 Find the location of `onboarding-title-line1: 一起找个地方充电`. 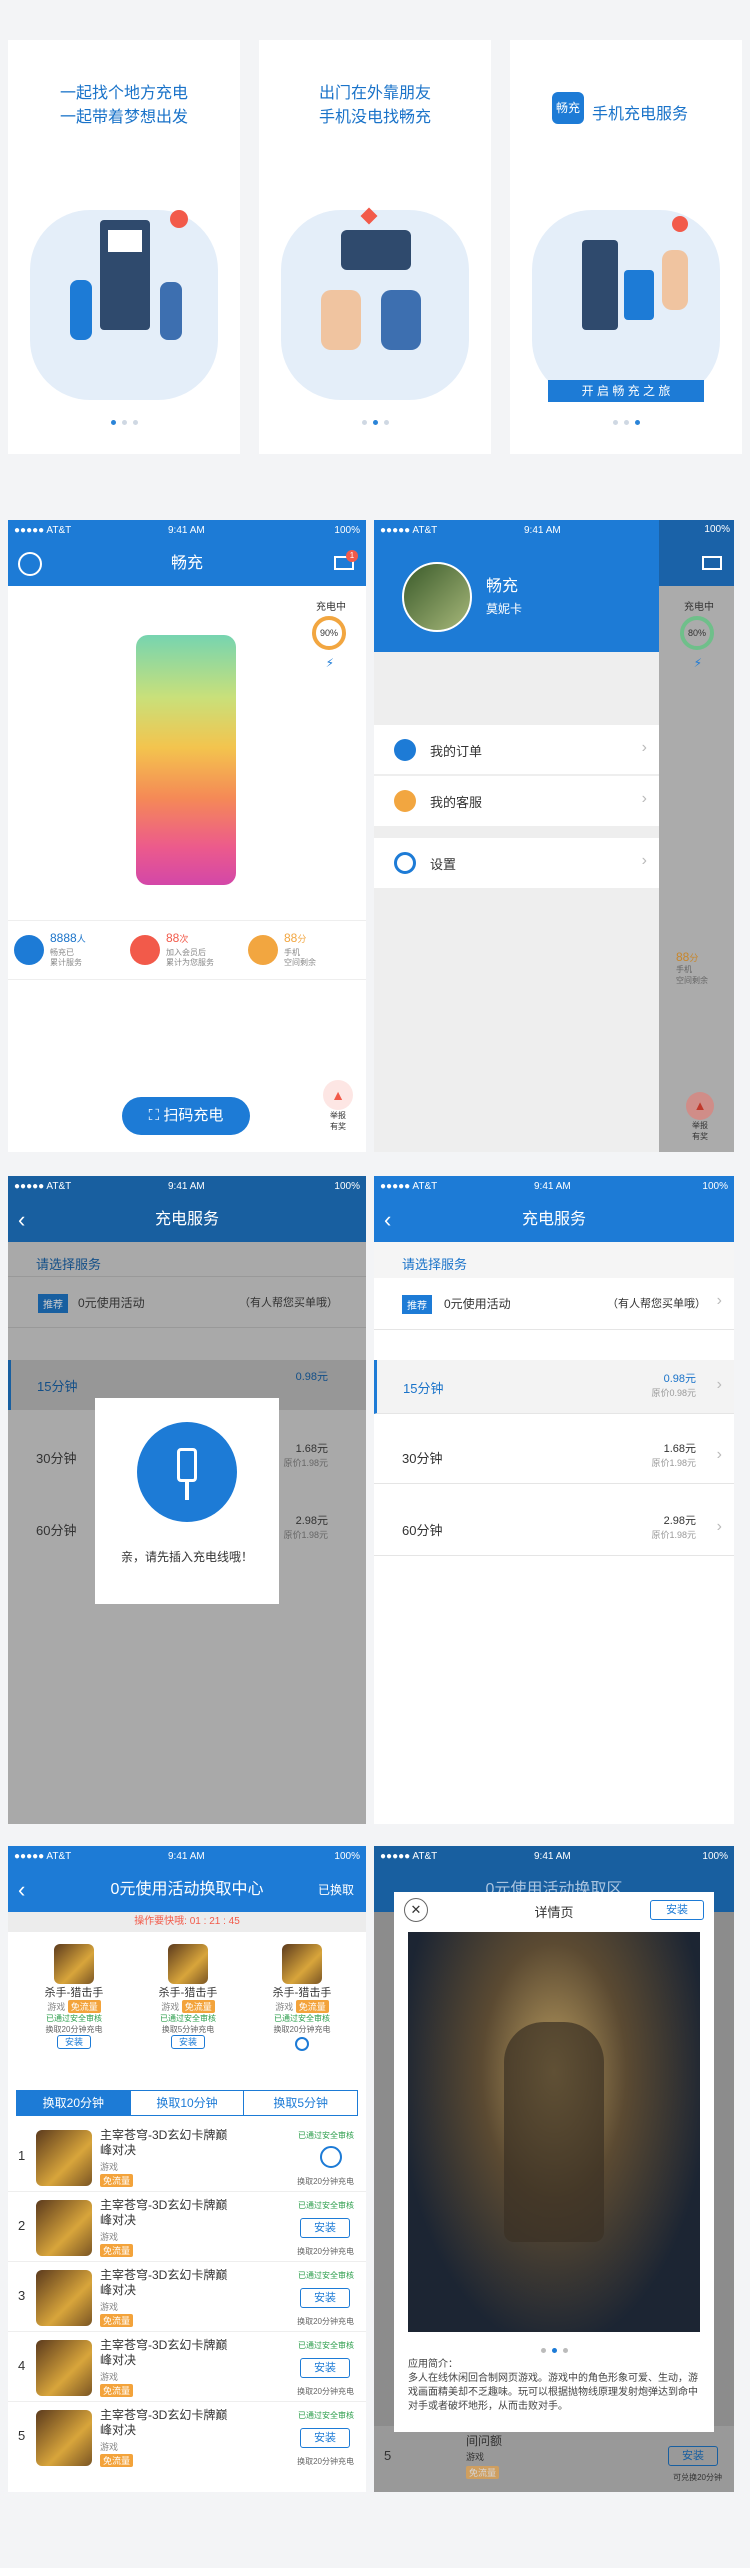

onboarding-title-line1: 一起找个地方充电 is located at coordinates (123, 93).